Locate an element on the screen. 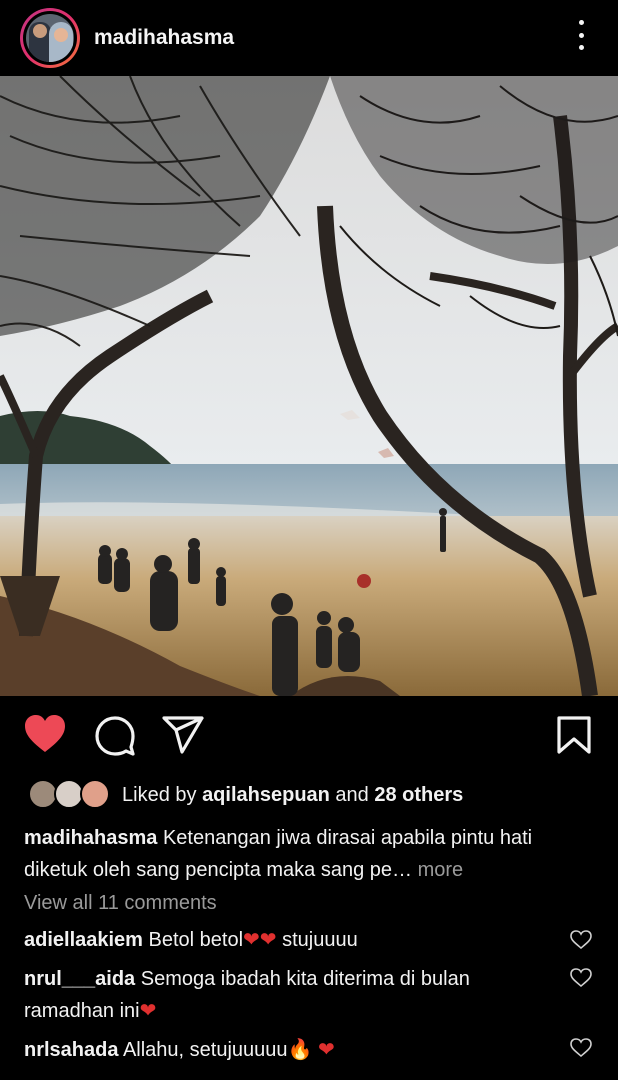 This screenshot has height=1080, width=618. comment-text: Betol betol is located at coordinates (196, 940).